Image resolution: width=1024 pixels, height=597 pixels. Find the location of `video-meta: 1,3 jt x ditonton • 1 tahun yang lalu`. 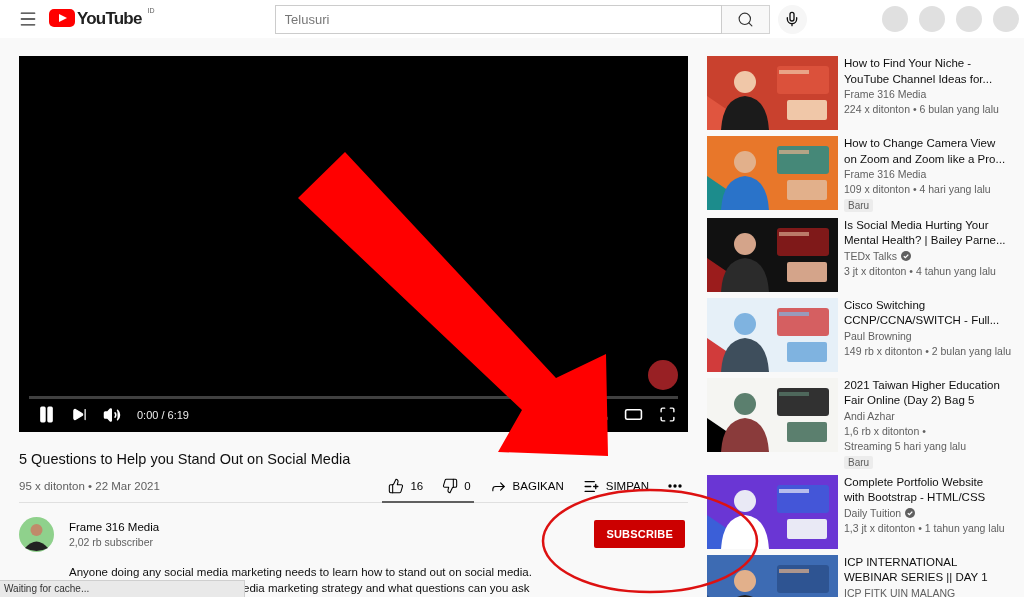

video-meta: 1,3 jt x ditonton • 1 tahun yang lalu is located at coordinates (924, 528).